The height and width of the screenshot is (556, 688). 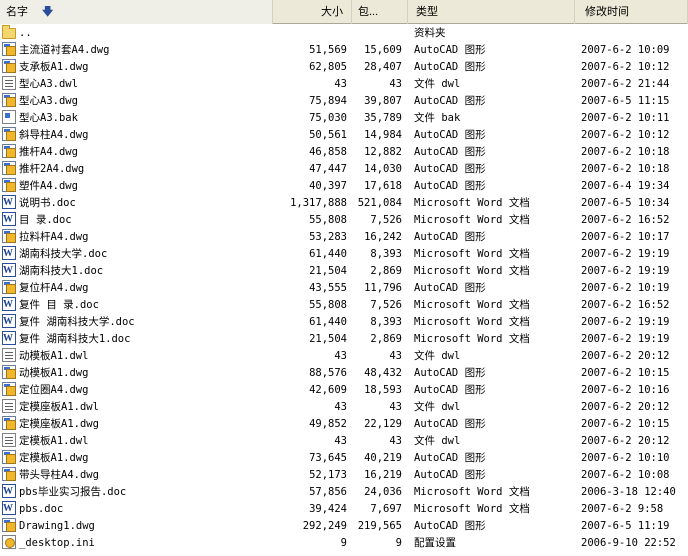 I want to click on file-name: 斜导柱A4.dwg, so click(x=54, y=135).